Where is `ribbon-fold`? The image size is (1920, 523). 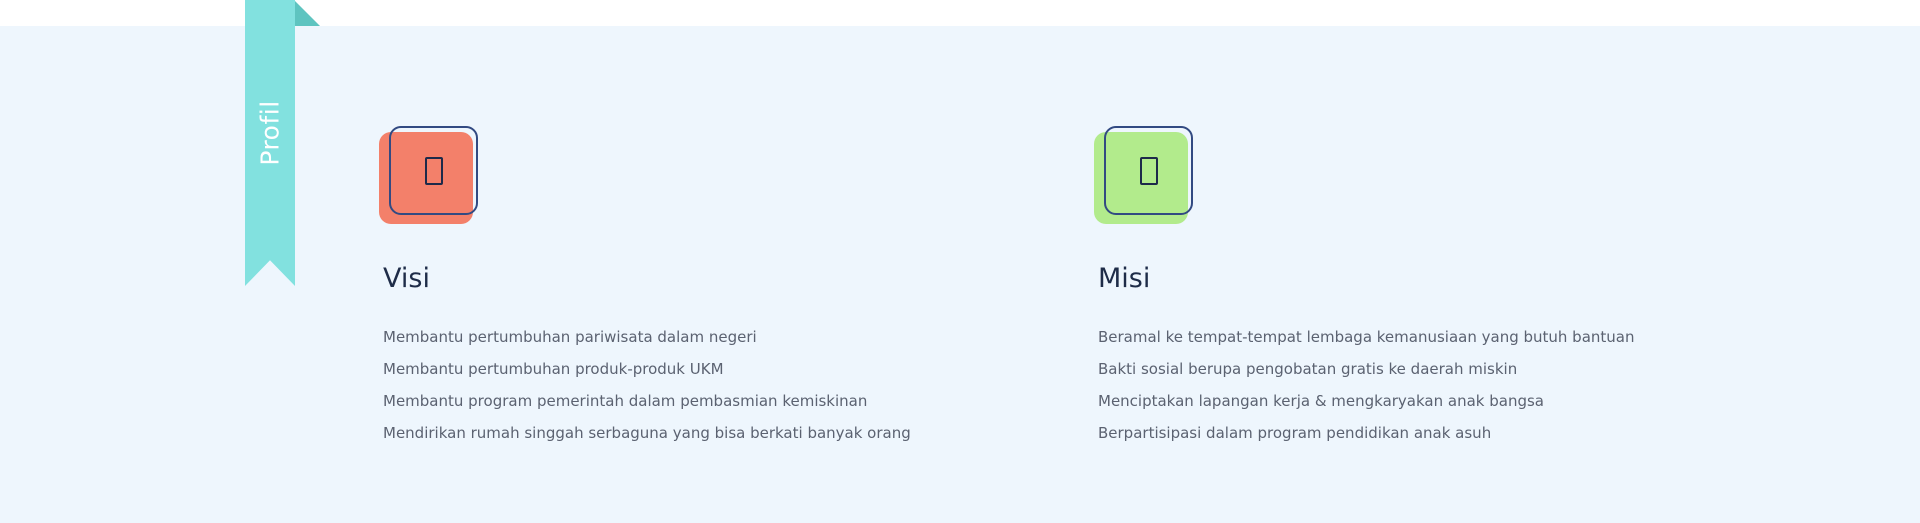
ribbon-fold is located at coordinates (307, 13).